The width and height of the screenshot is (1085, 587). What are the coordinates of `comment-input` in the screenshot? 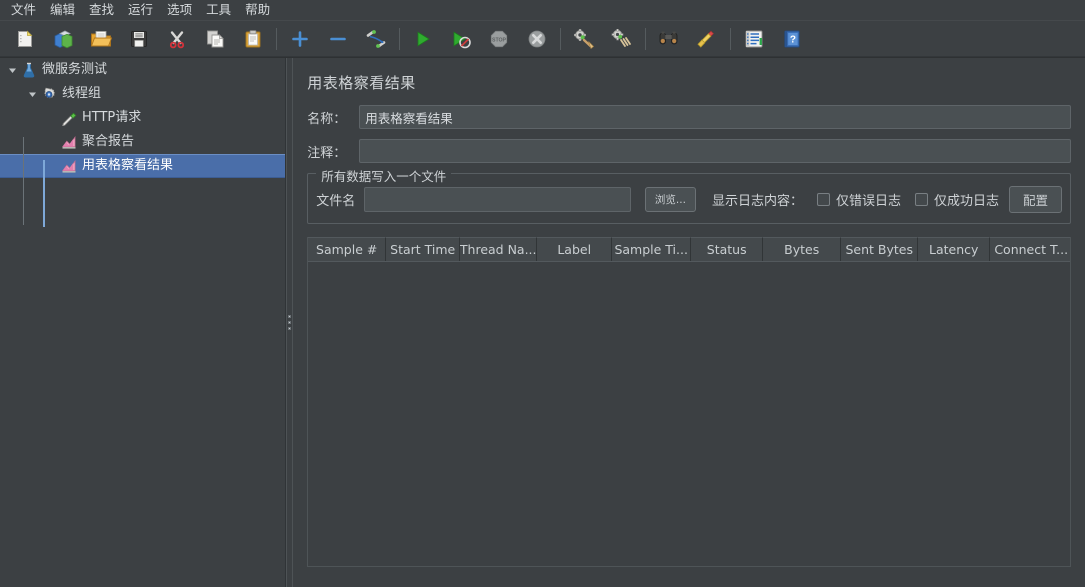 It's located at (715, 151).